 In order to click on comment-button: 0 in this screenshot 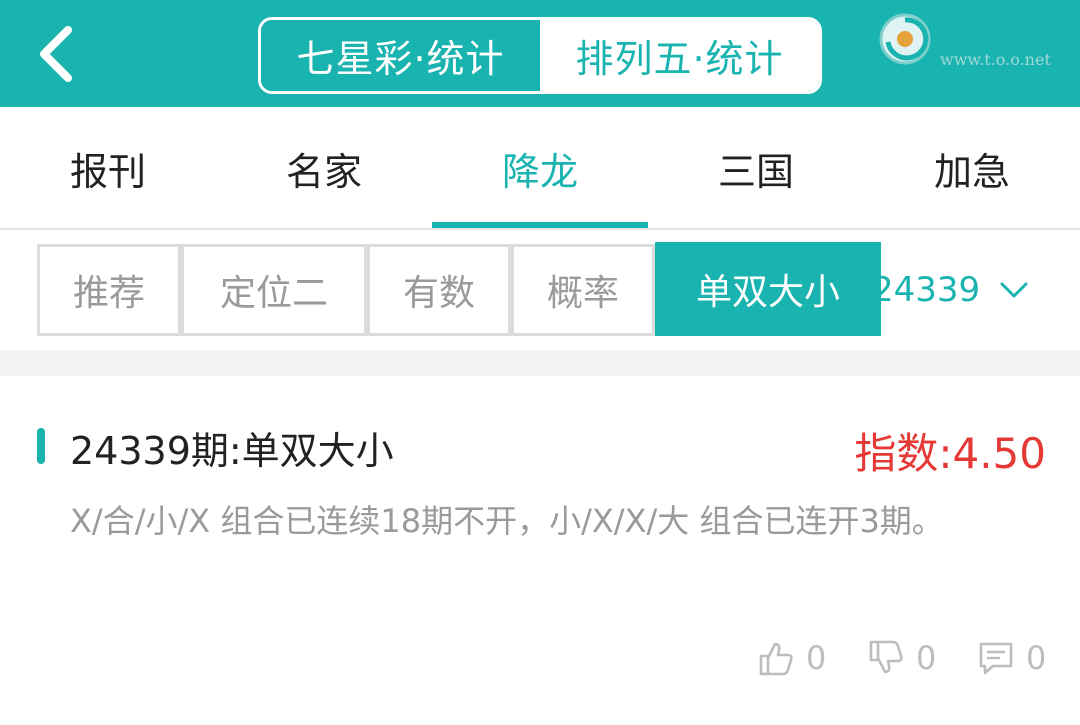, I will do `click(1011, 658)`.